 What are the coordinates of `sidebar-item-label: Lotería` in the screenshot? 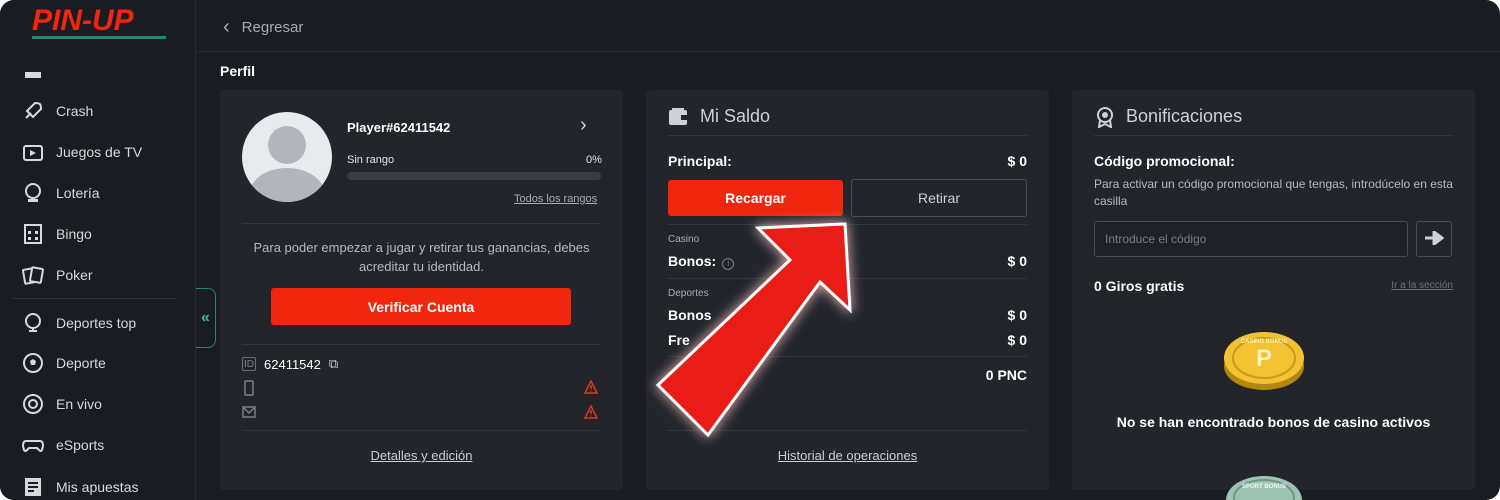 It's located at (78, 193).